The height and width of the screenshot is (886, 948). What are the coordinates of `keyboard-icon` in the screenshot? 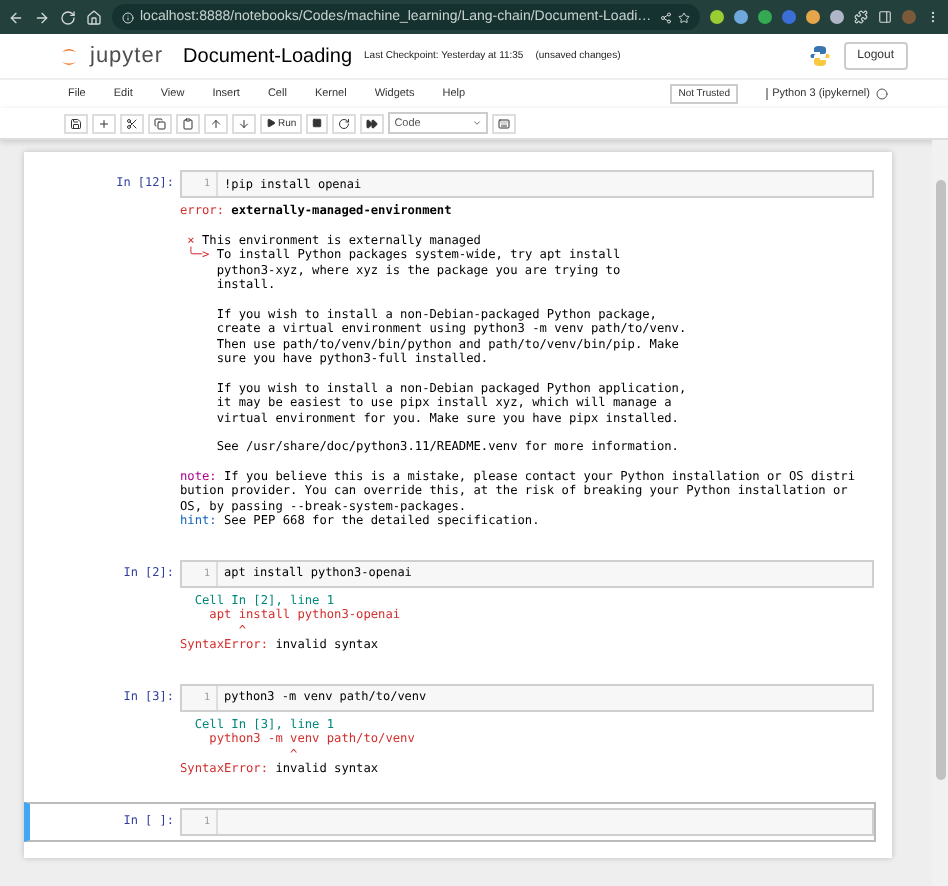 It's located at (504, 123).